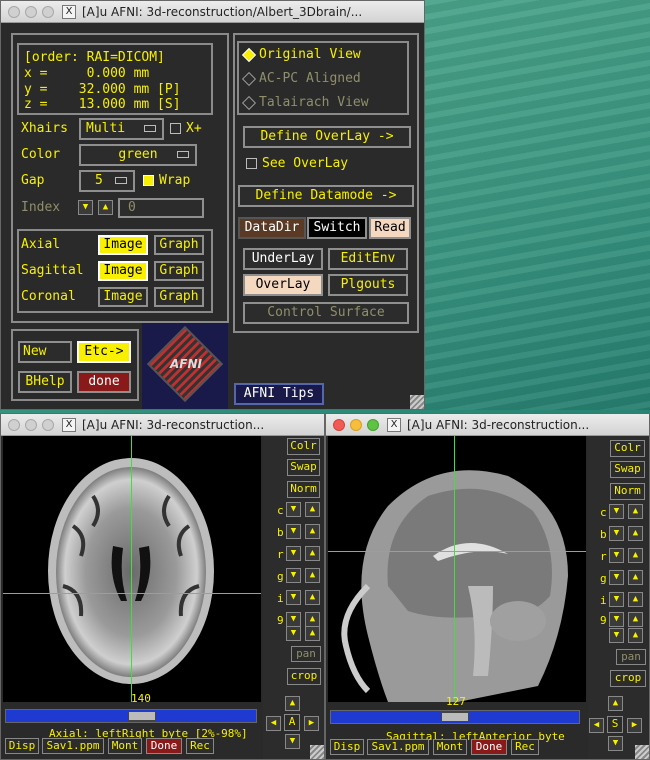  I want to click on read-button: Read, so click(390, 228).